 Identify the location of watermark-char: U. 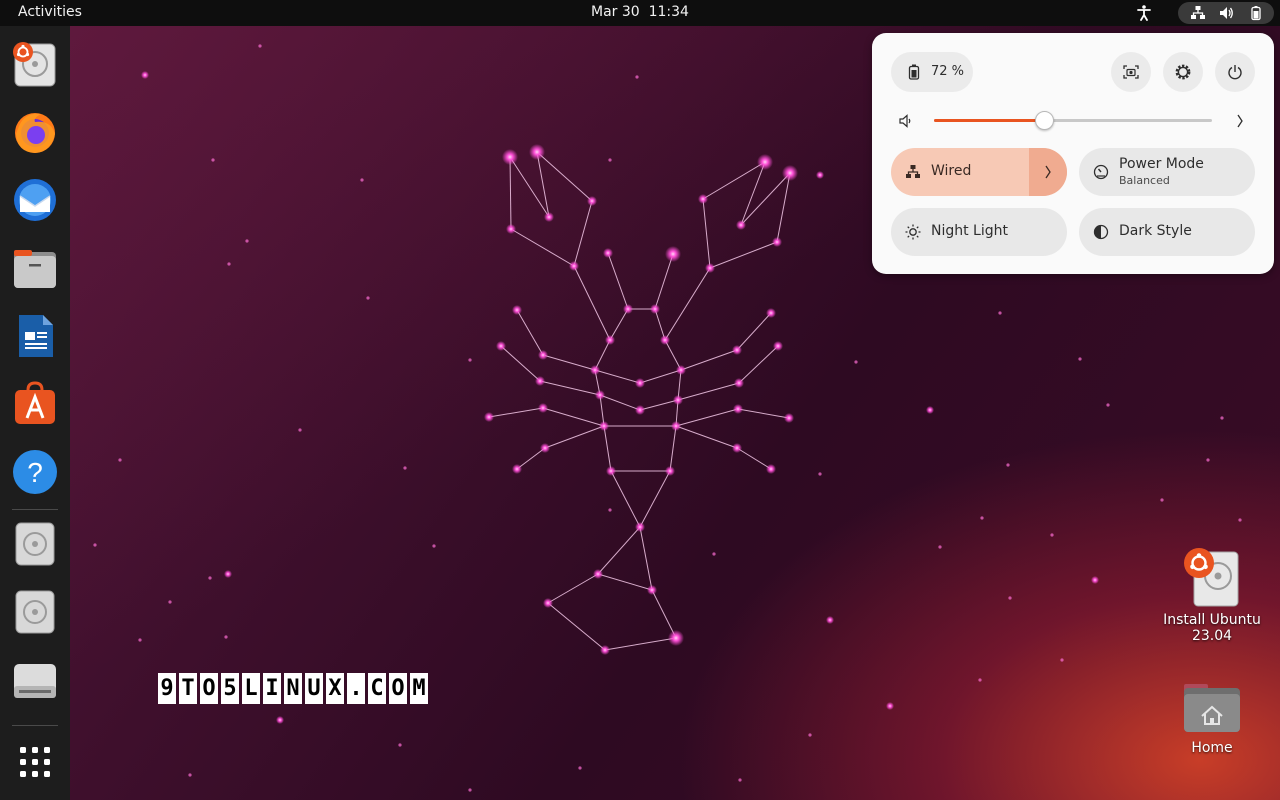
(314, 688).